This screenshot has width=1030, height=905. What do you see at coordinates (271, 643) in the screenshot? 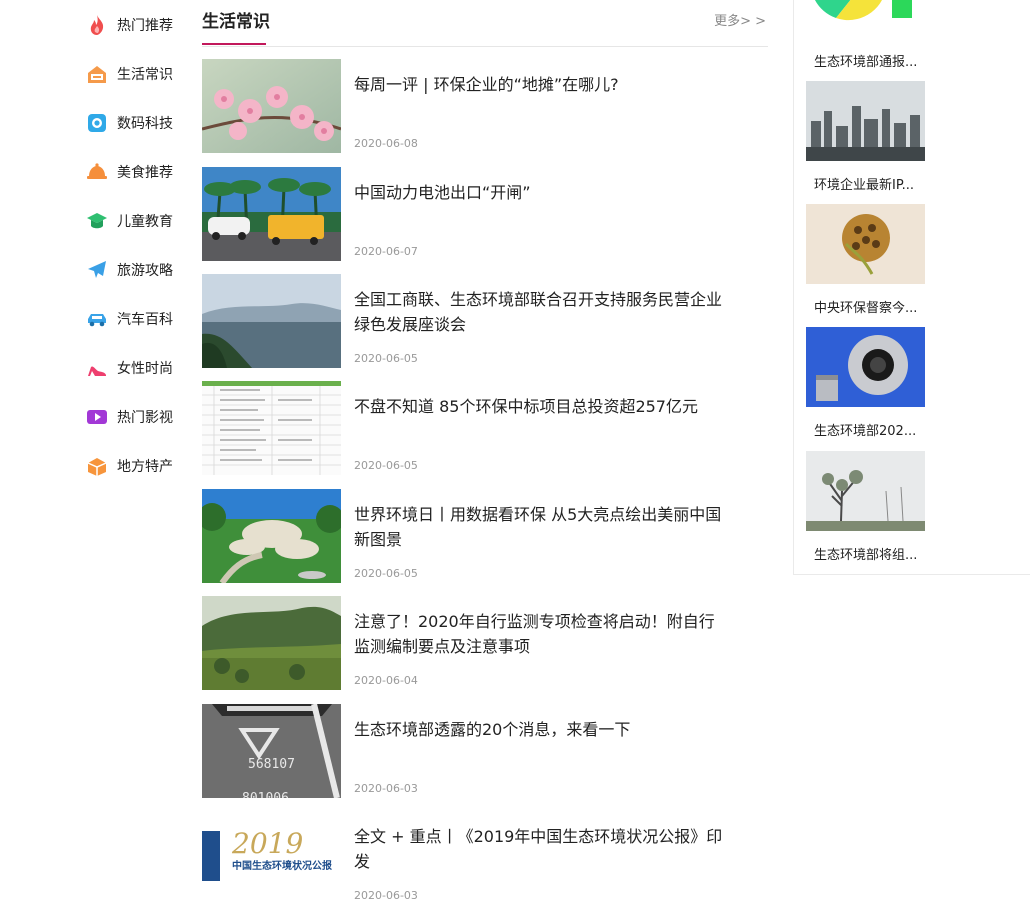
I see `article-thumbnail-green-hills` at bounding box center [271, 643].